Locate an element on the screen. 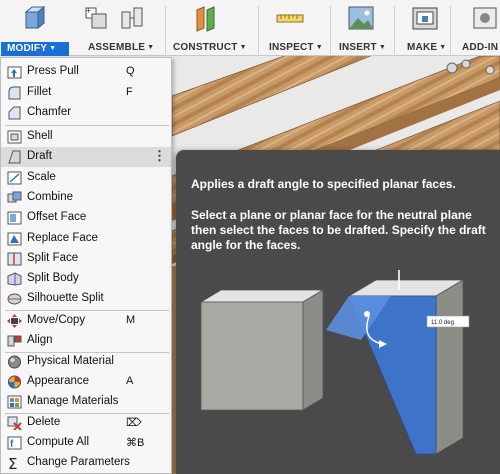  replace-face-icon is located at coordinates (14, 239).